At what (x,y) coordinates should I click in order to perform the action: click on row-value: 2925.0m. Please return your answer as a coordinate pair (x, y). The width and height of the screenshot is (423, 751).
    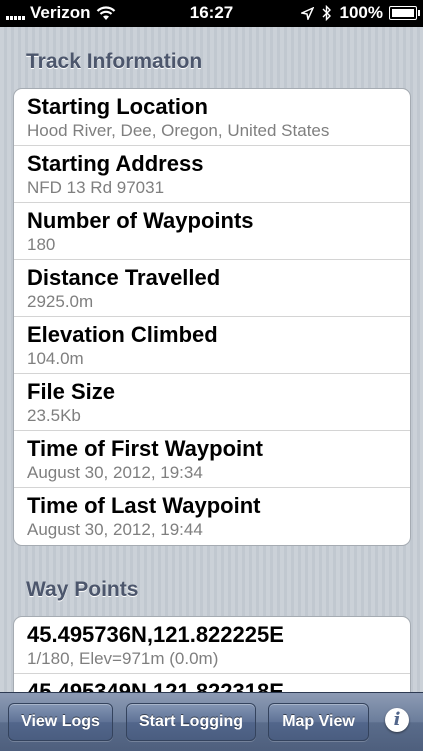
    Looking at the image, I should click on (60, 301).